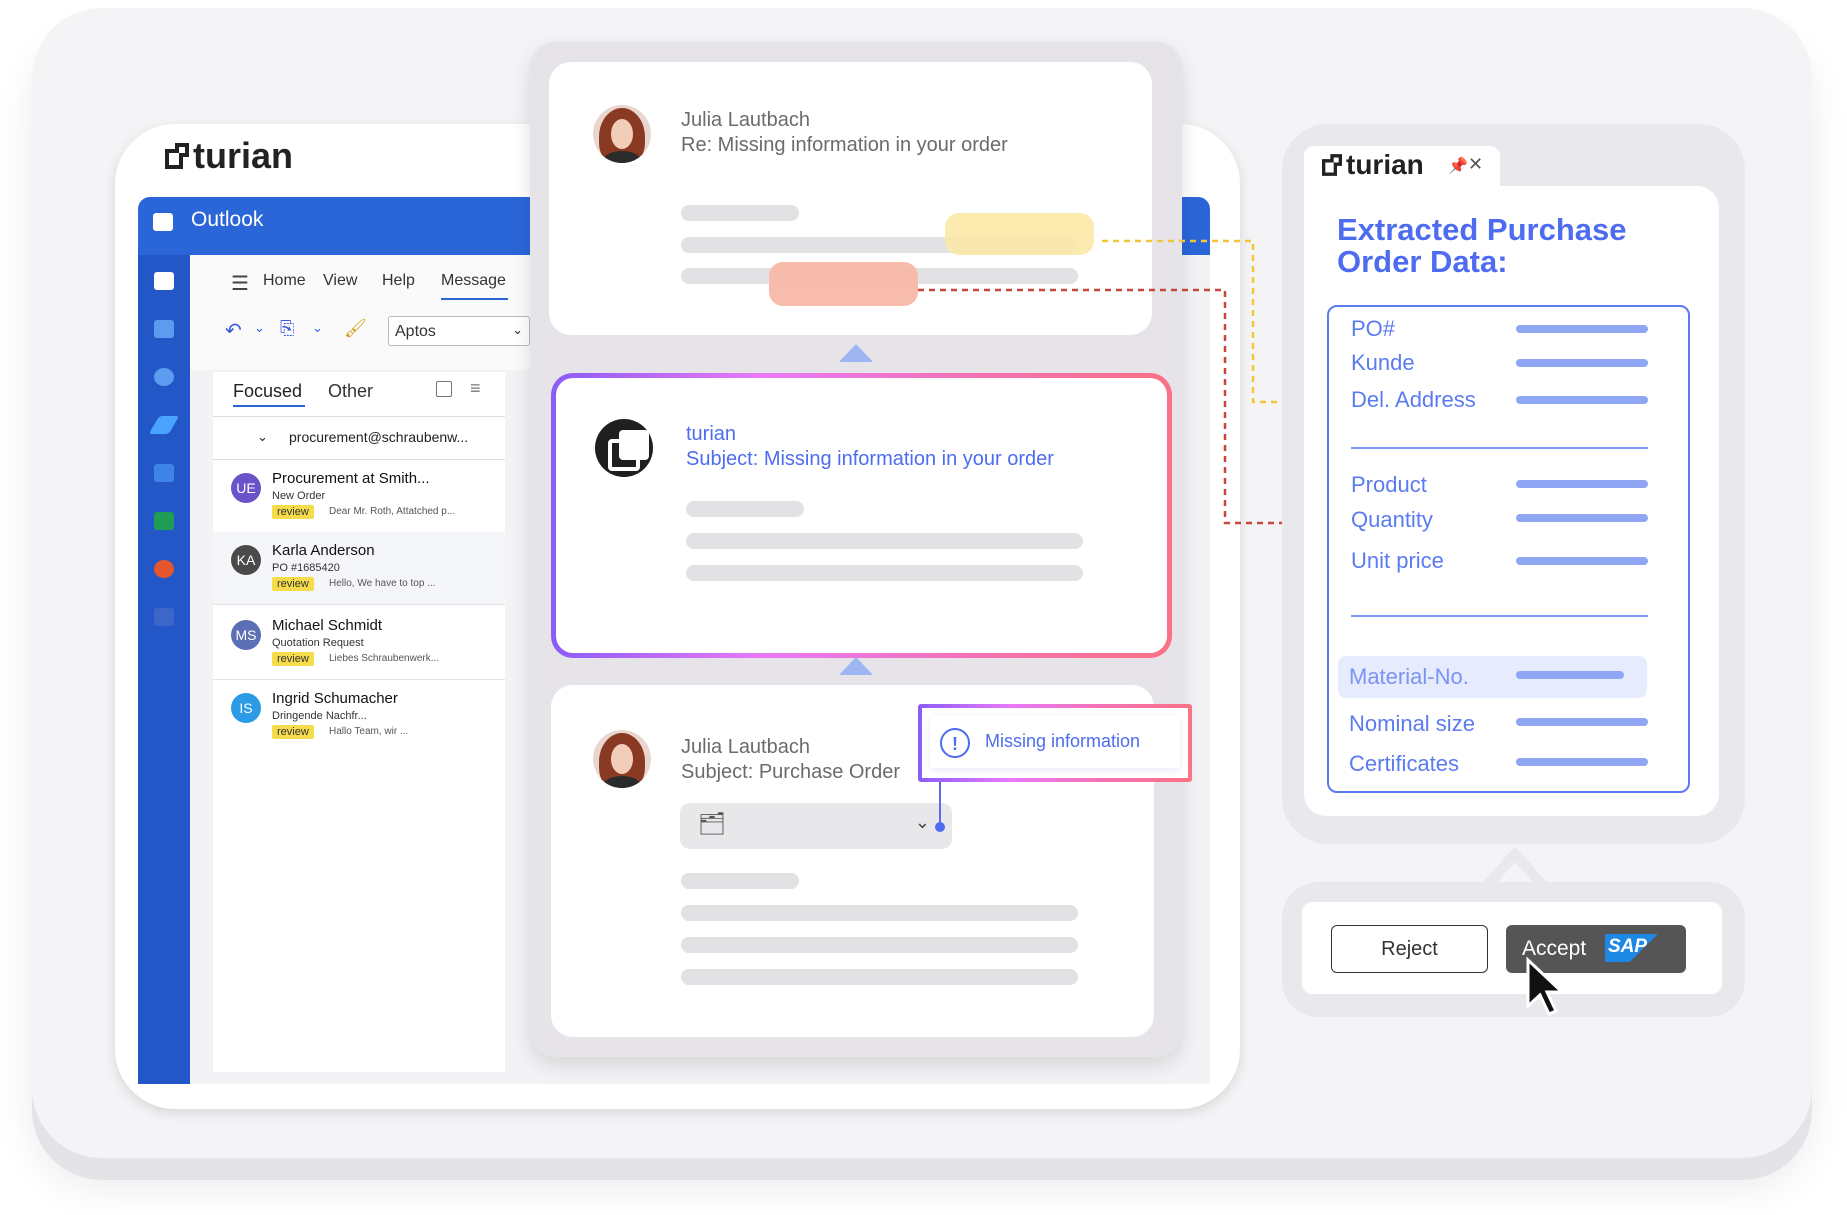 The width and height of the screenshot is (1847, 1215). I want to click on callout-connector, so click(940, 807).